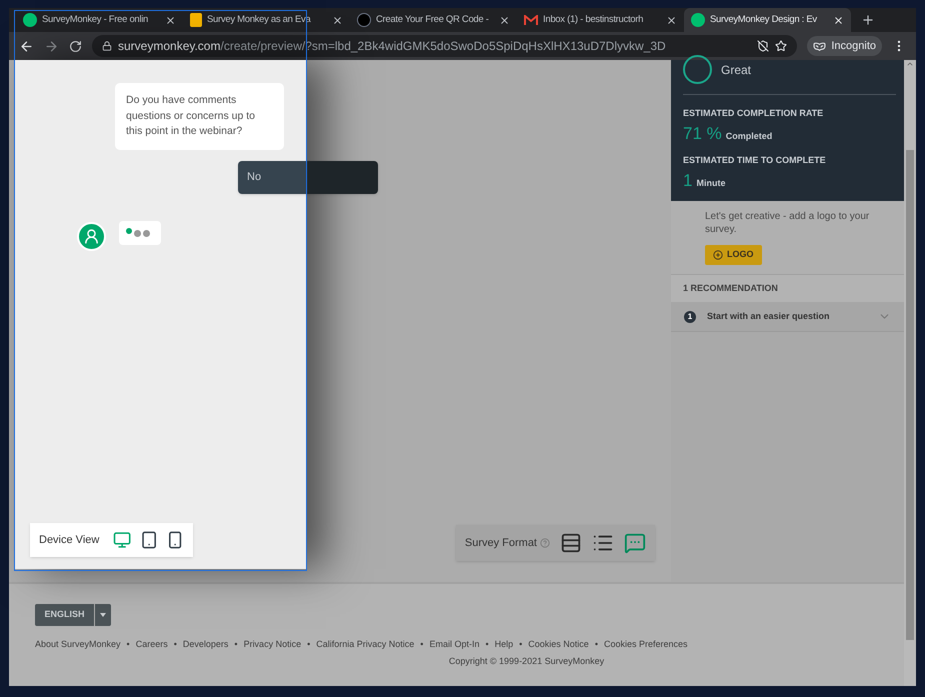  I want to click on browser-tab: SurveyMonkey - Free onlin, so click(99, 20).